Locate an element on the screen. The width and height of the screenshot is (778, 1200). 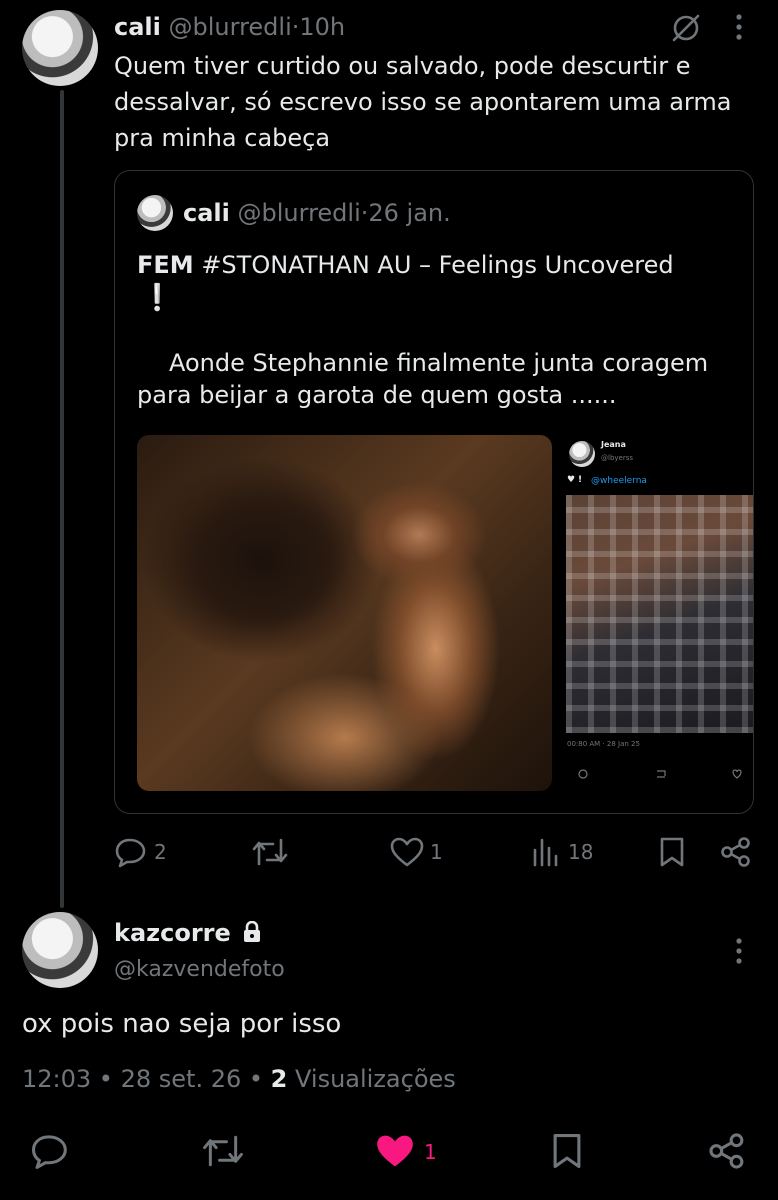
reply-author-row: kazcorre is located at coordinates (188, 933).